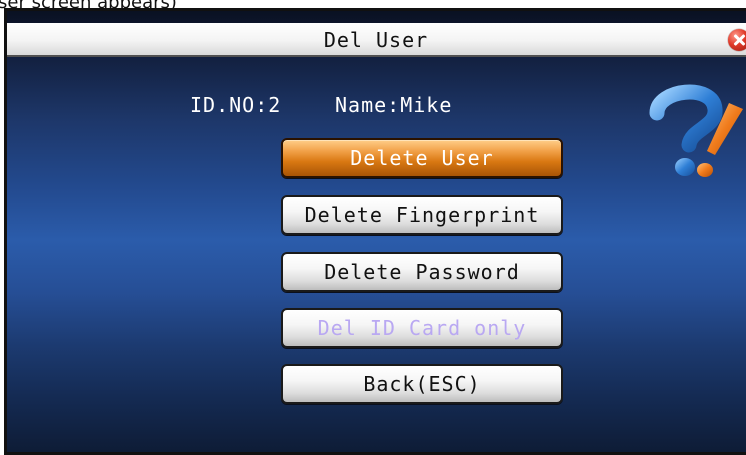  What do you see at coordinates (394, 105) in the screenshot?
I see `user-name-label: Name:Mike` at bounding box center [394, 105].